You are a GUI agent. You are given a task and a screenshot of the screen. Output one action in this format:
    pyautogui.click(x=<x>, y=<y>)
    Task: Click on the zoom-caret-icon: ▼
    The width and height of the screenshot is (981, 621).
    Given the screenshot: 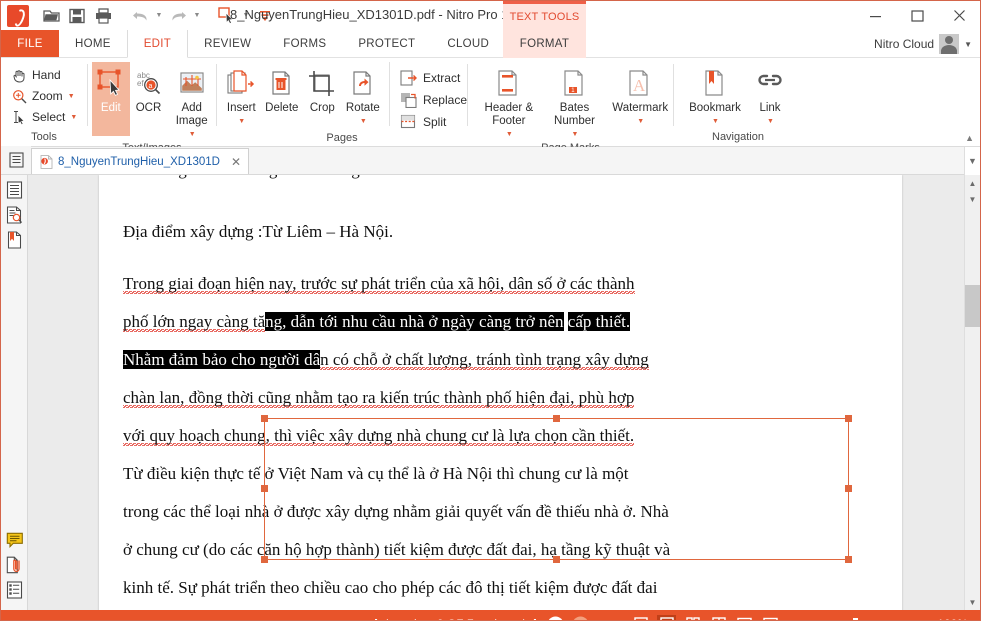 What is the action you would take?
    pyautogui.click(x=71, y=96)
    